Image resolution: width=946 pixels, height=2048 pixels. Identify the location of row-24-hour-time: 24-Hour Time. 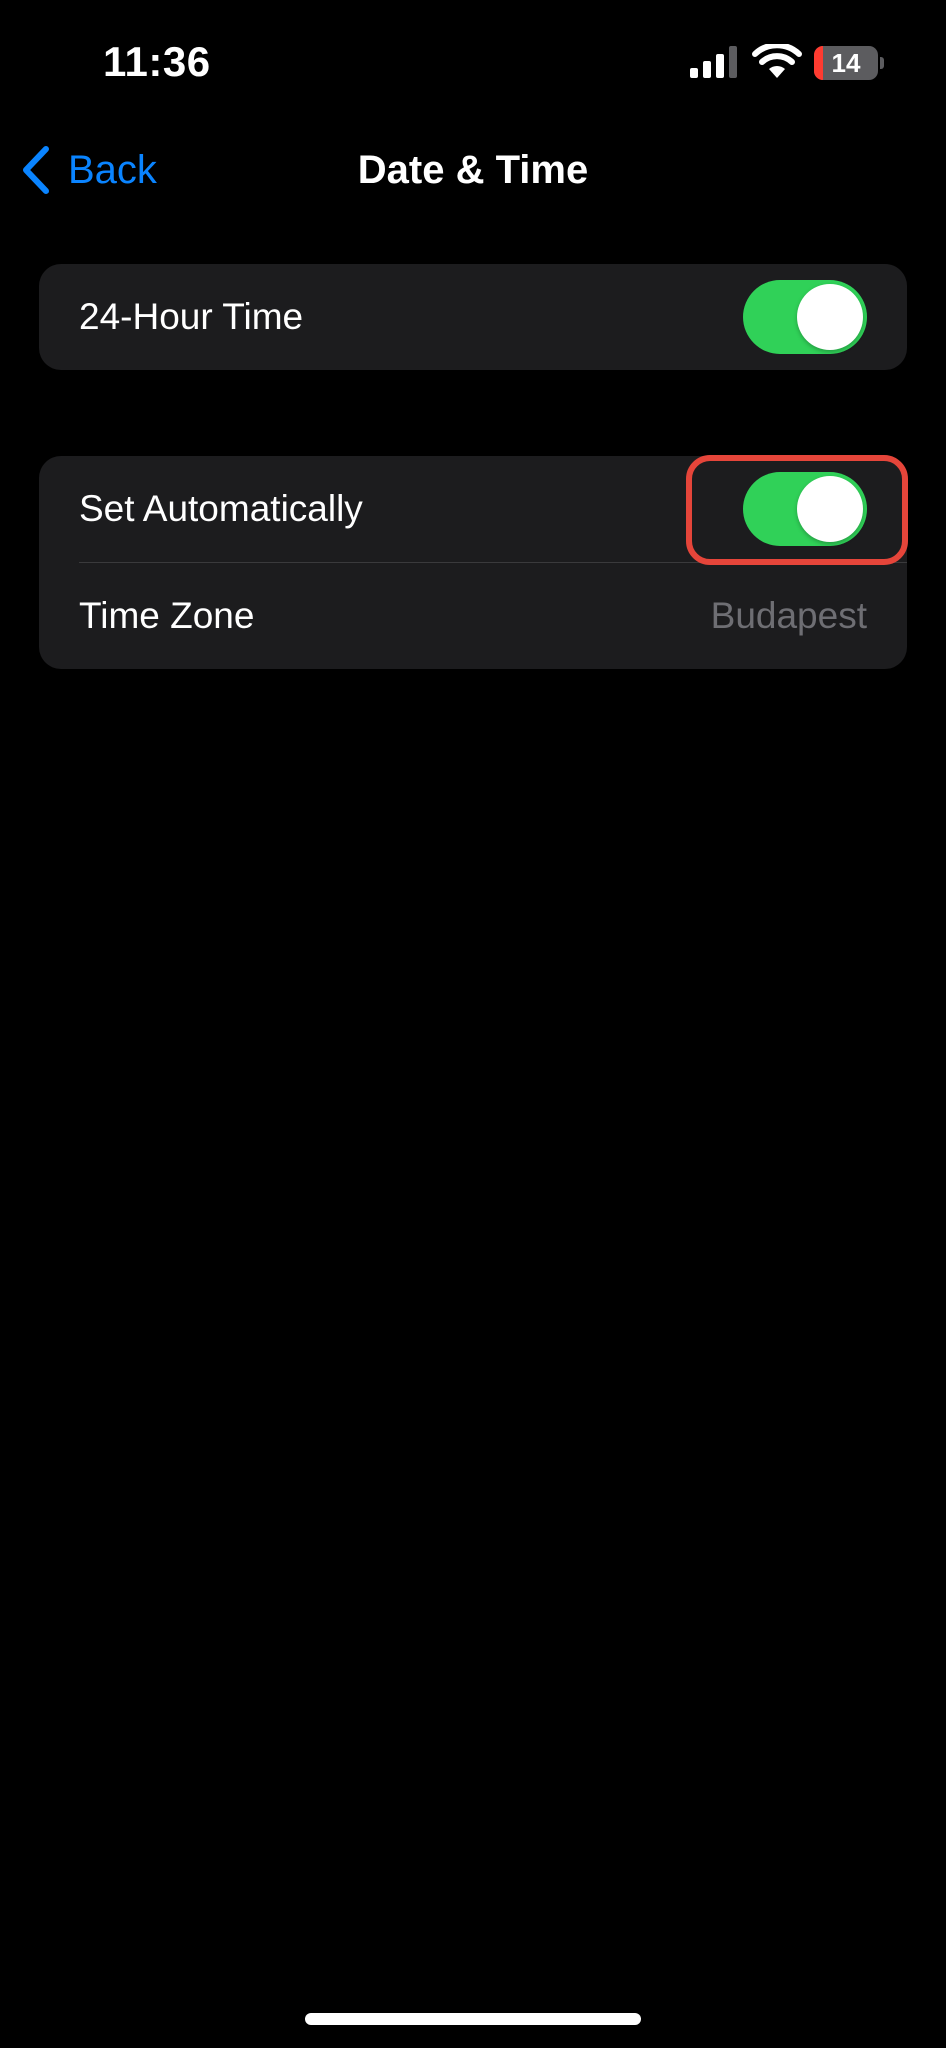
(473, 317).